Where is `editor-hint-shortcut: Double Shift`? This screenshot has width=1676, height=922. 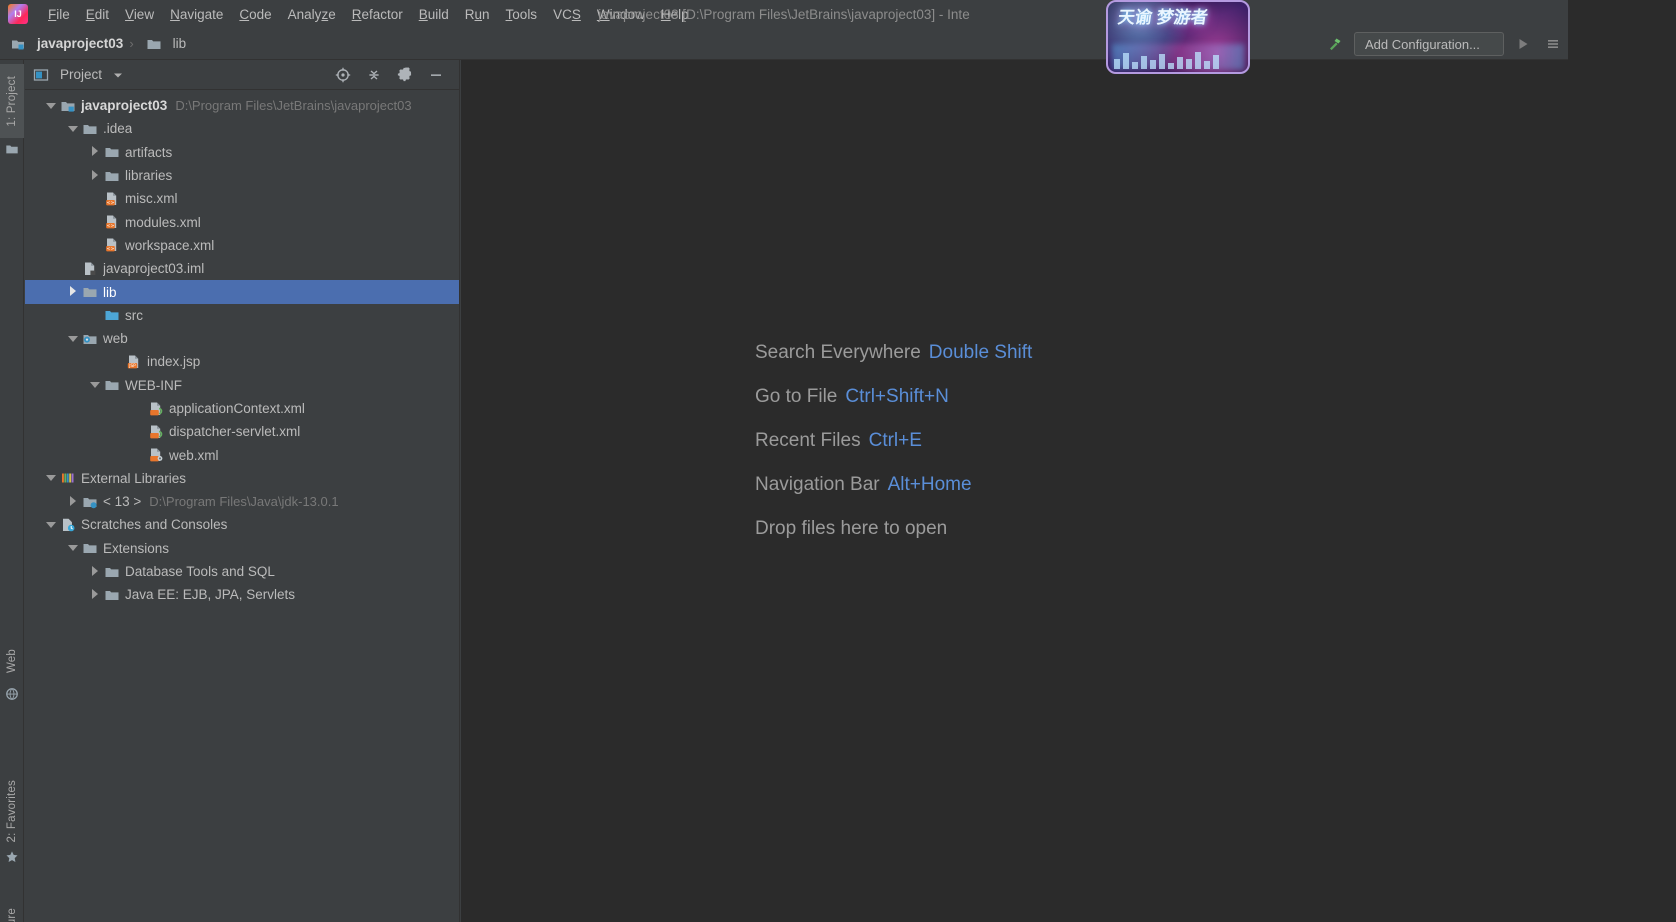
editor-hint-shortcut: Double Shift is located at coordinates (980, 352).